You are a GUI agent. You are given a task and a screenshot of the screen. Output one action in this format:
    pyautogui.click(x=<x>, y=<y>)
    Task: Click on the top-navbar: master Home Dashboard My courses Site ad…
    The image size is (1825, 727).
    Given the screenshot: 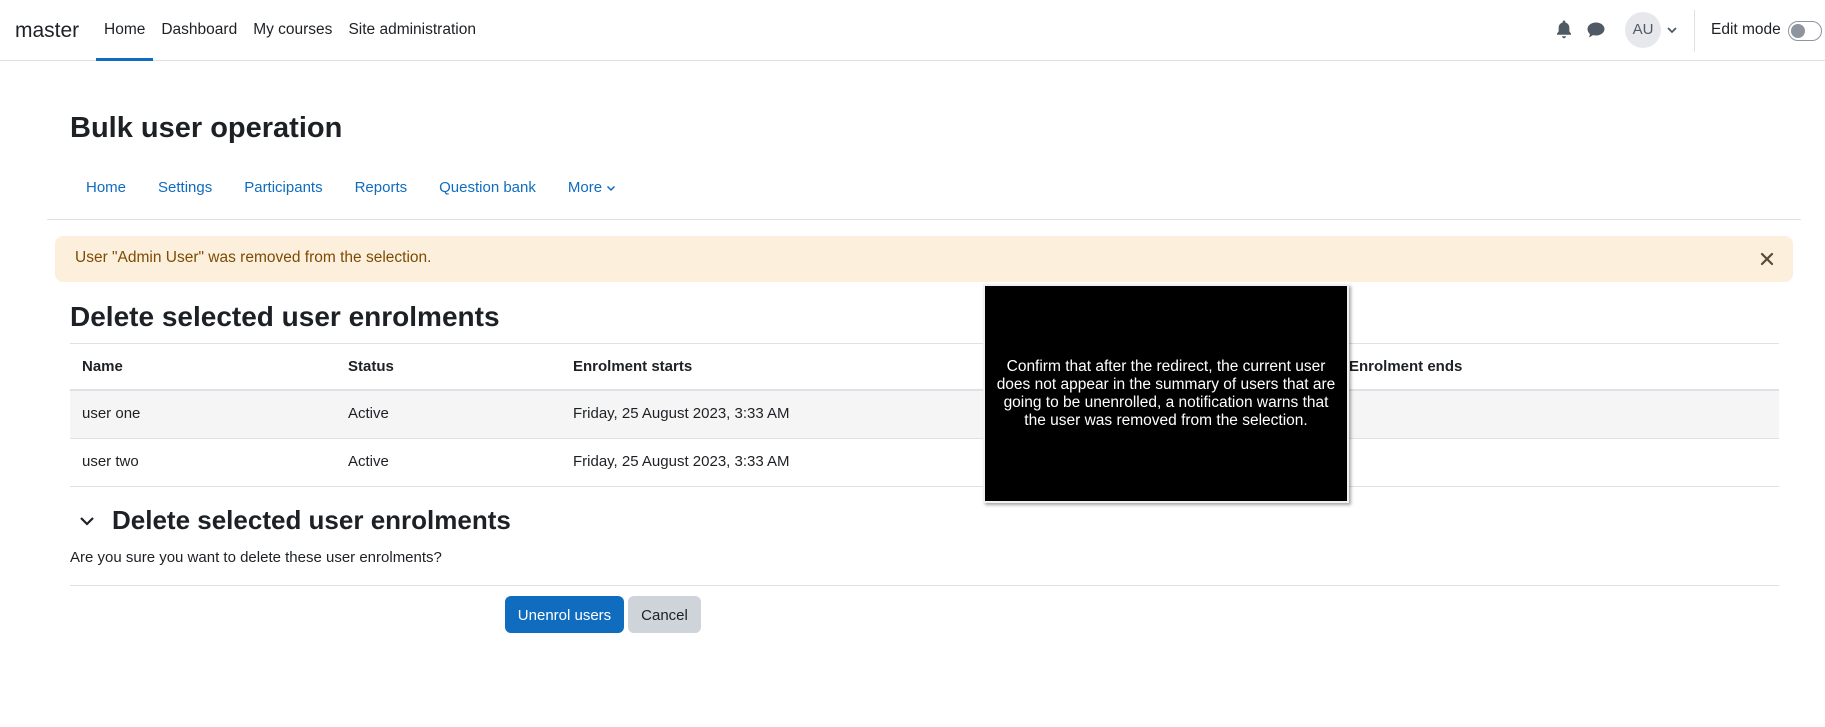 What is the action you would take?
    pyautogui.click(x=912, y=30)
    